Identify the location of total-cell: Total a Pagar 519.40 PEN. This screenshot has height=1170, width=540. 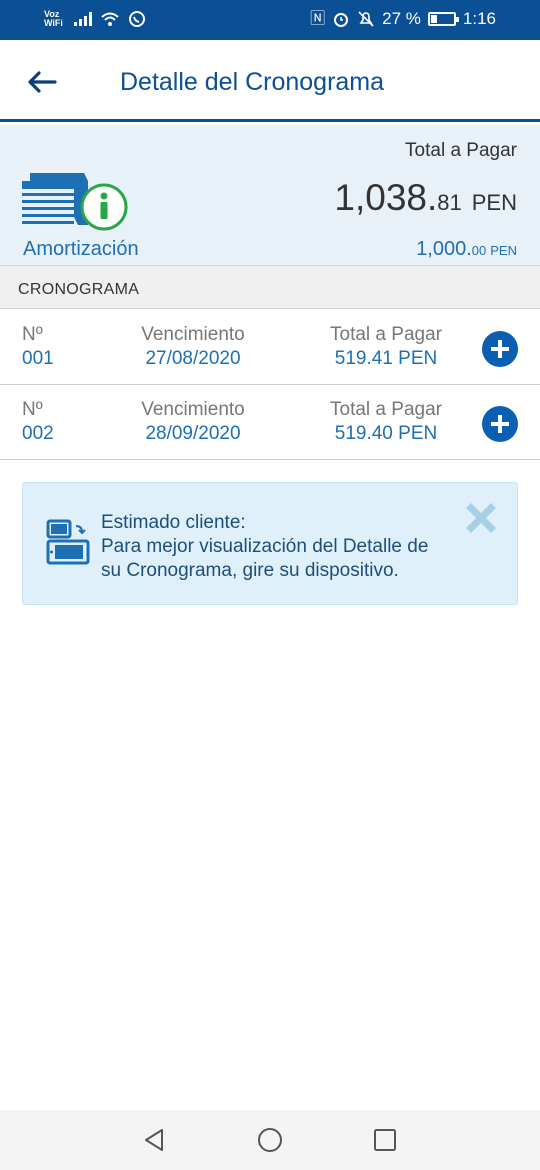
(386, 423).